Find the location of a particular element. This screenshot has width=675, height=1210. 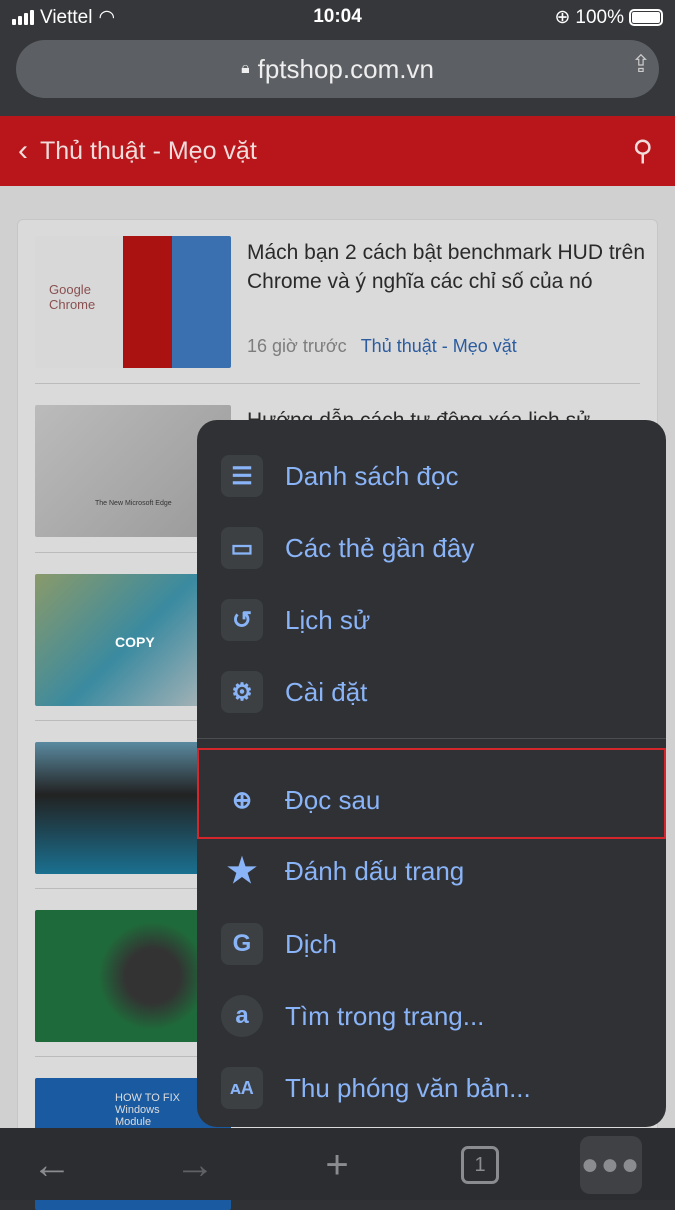

article-category: Thủ thuật - Mẹo vặt is located at coordinates (439, 346).